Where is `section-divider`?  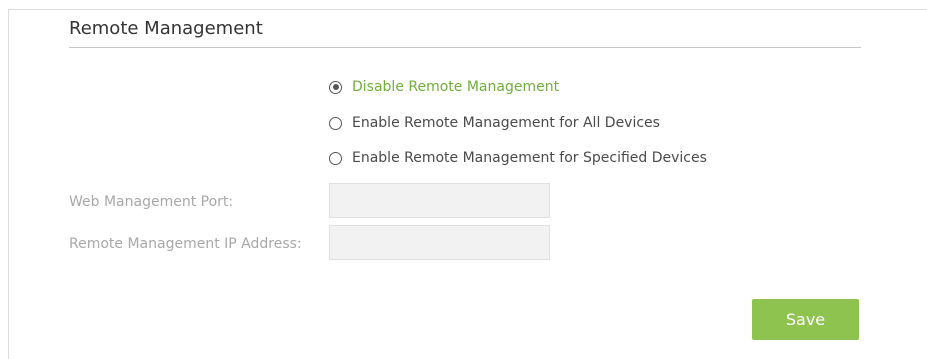 section-divider is located at coordinates (465, 47).